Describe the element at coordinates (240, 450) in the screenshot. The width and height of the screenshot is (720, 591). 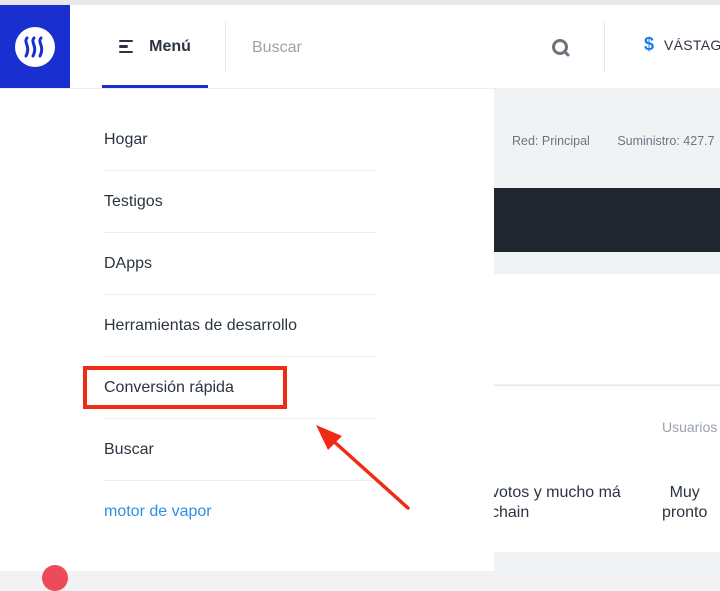
I see `menu-item-buscar: Buscar` at that location.